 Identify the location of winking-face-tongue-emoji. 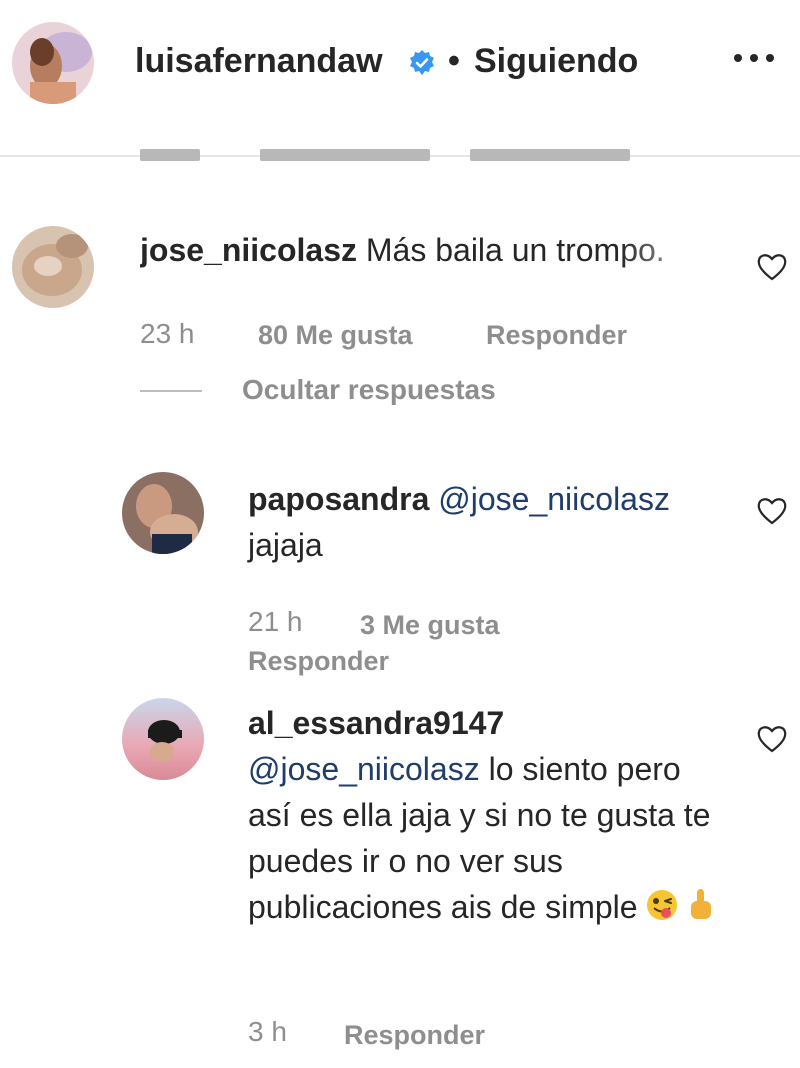
(662, 910).